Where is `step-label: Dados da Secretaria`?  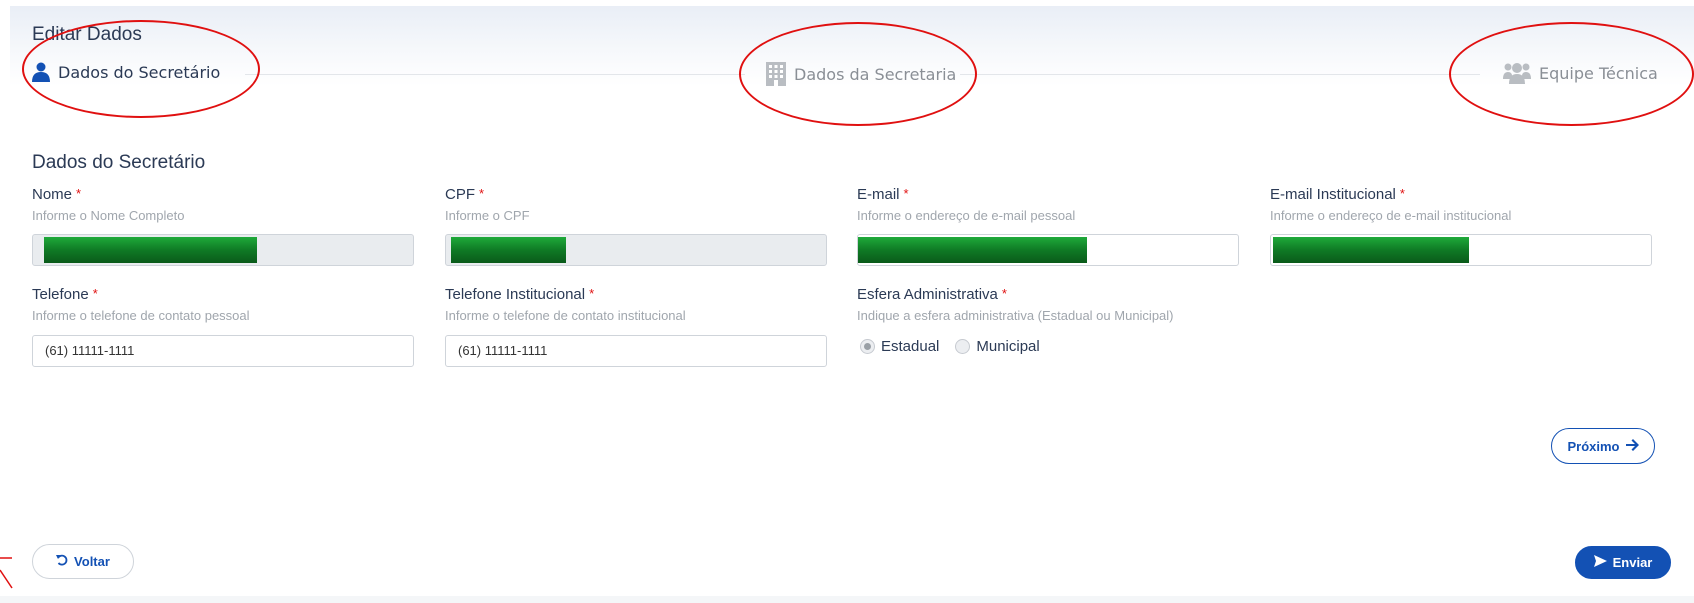 step-label: Dados da Secretaria is located at coordinates (875, 74).